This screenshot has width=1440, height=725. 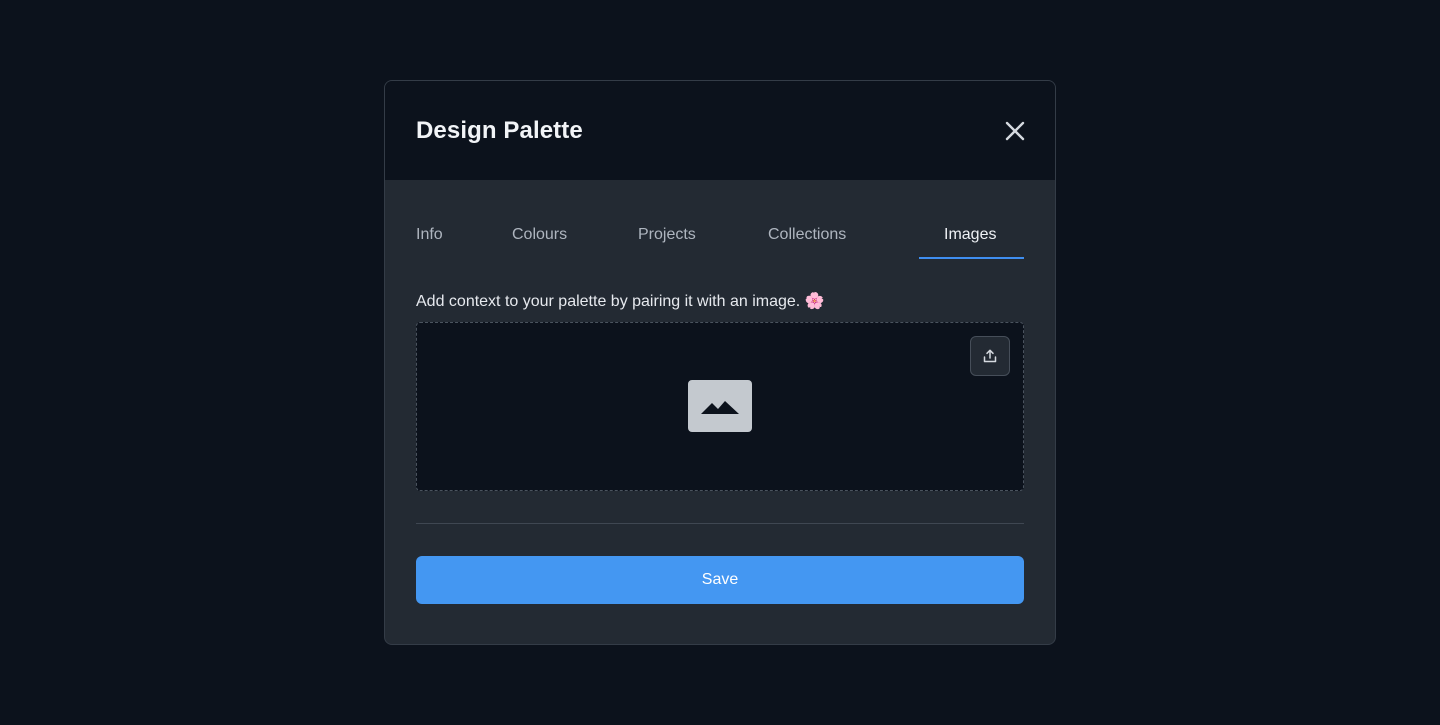 I want to click on image-dropzone, so click(x=720, y=406).